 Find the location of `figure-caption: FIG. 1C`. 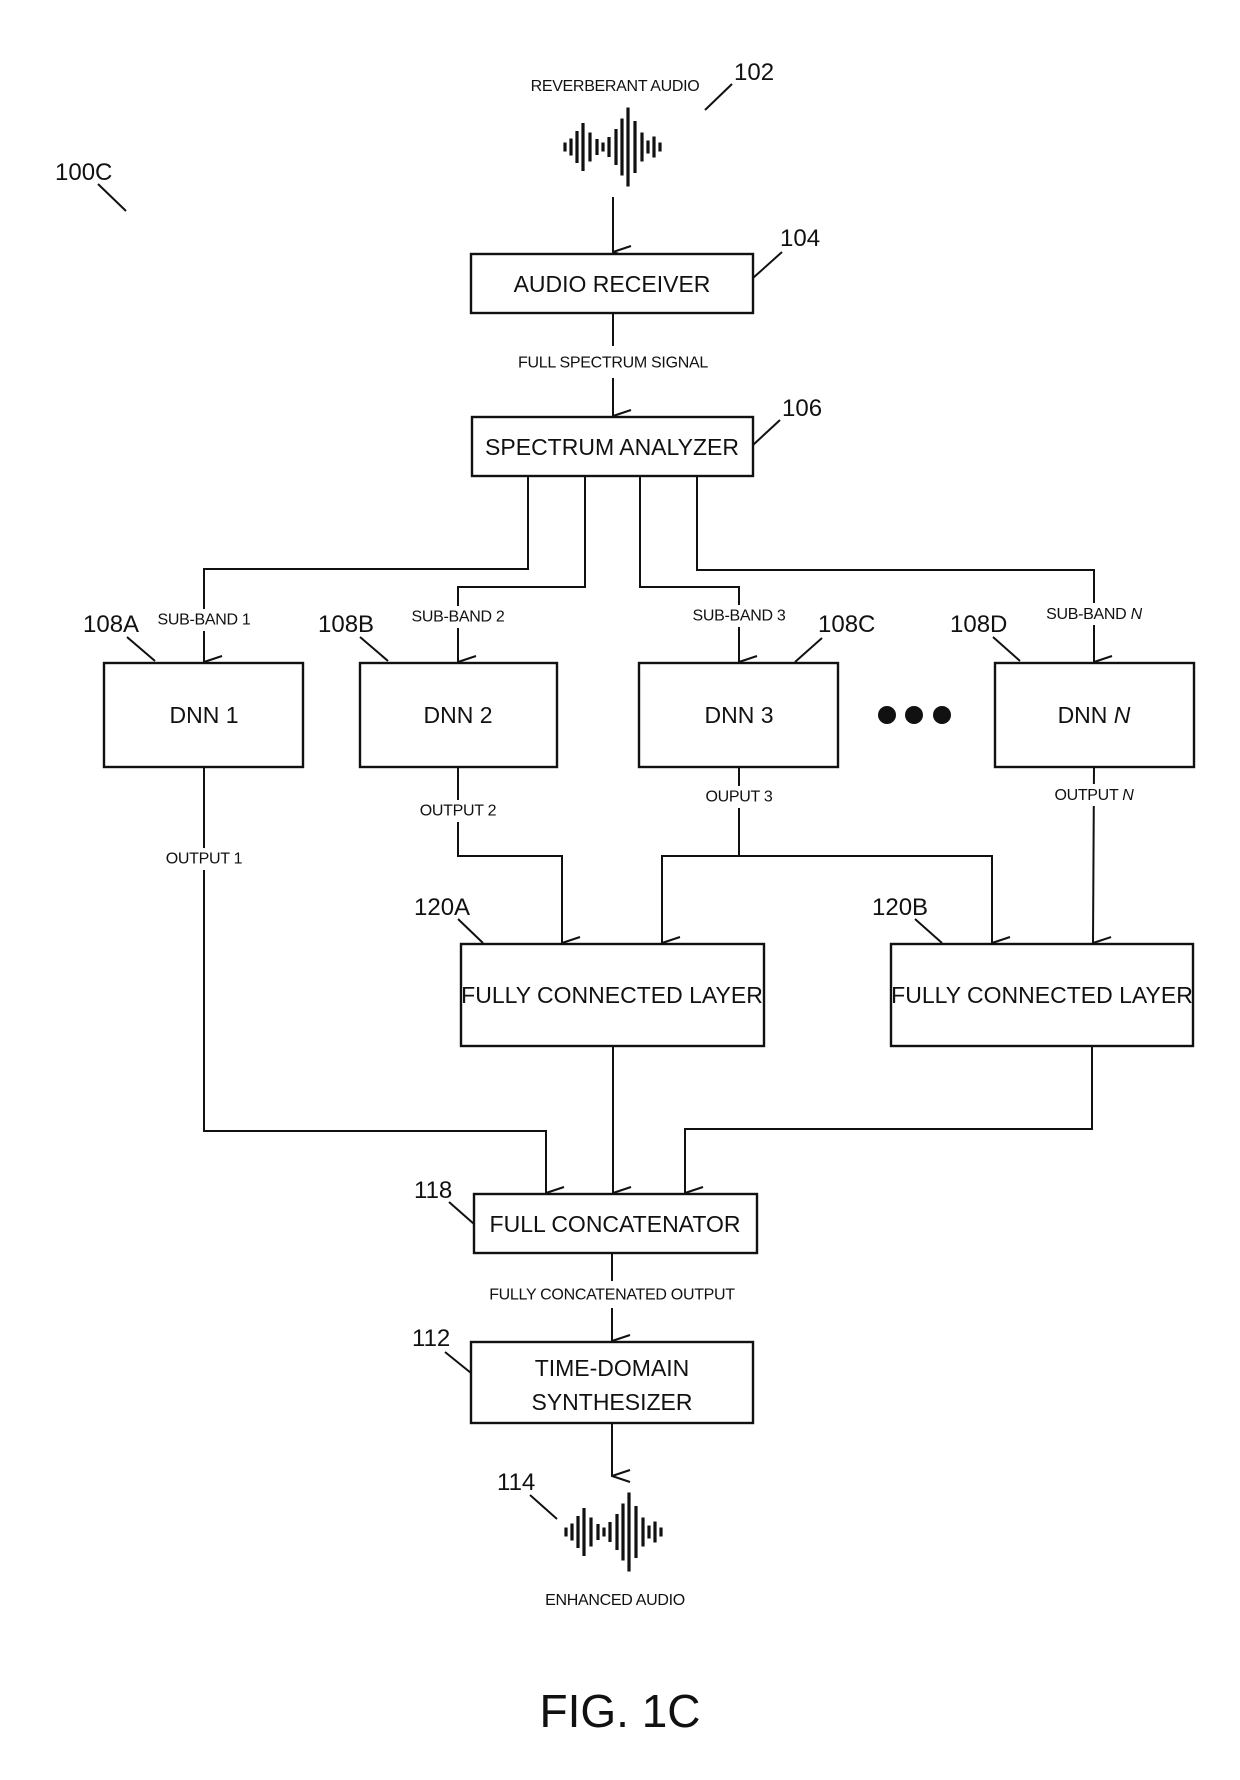

figure-caption: FIG. 1C is located at coordinates (619, 1711).